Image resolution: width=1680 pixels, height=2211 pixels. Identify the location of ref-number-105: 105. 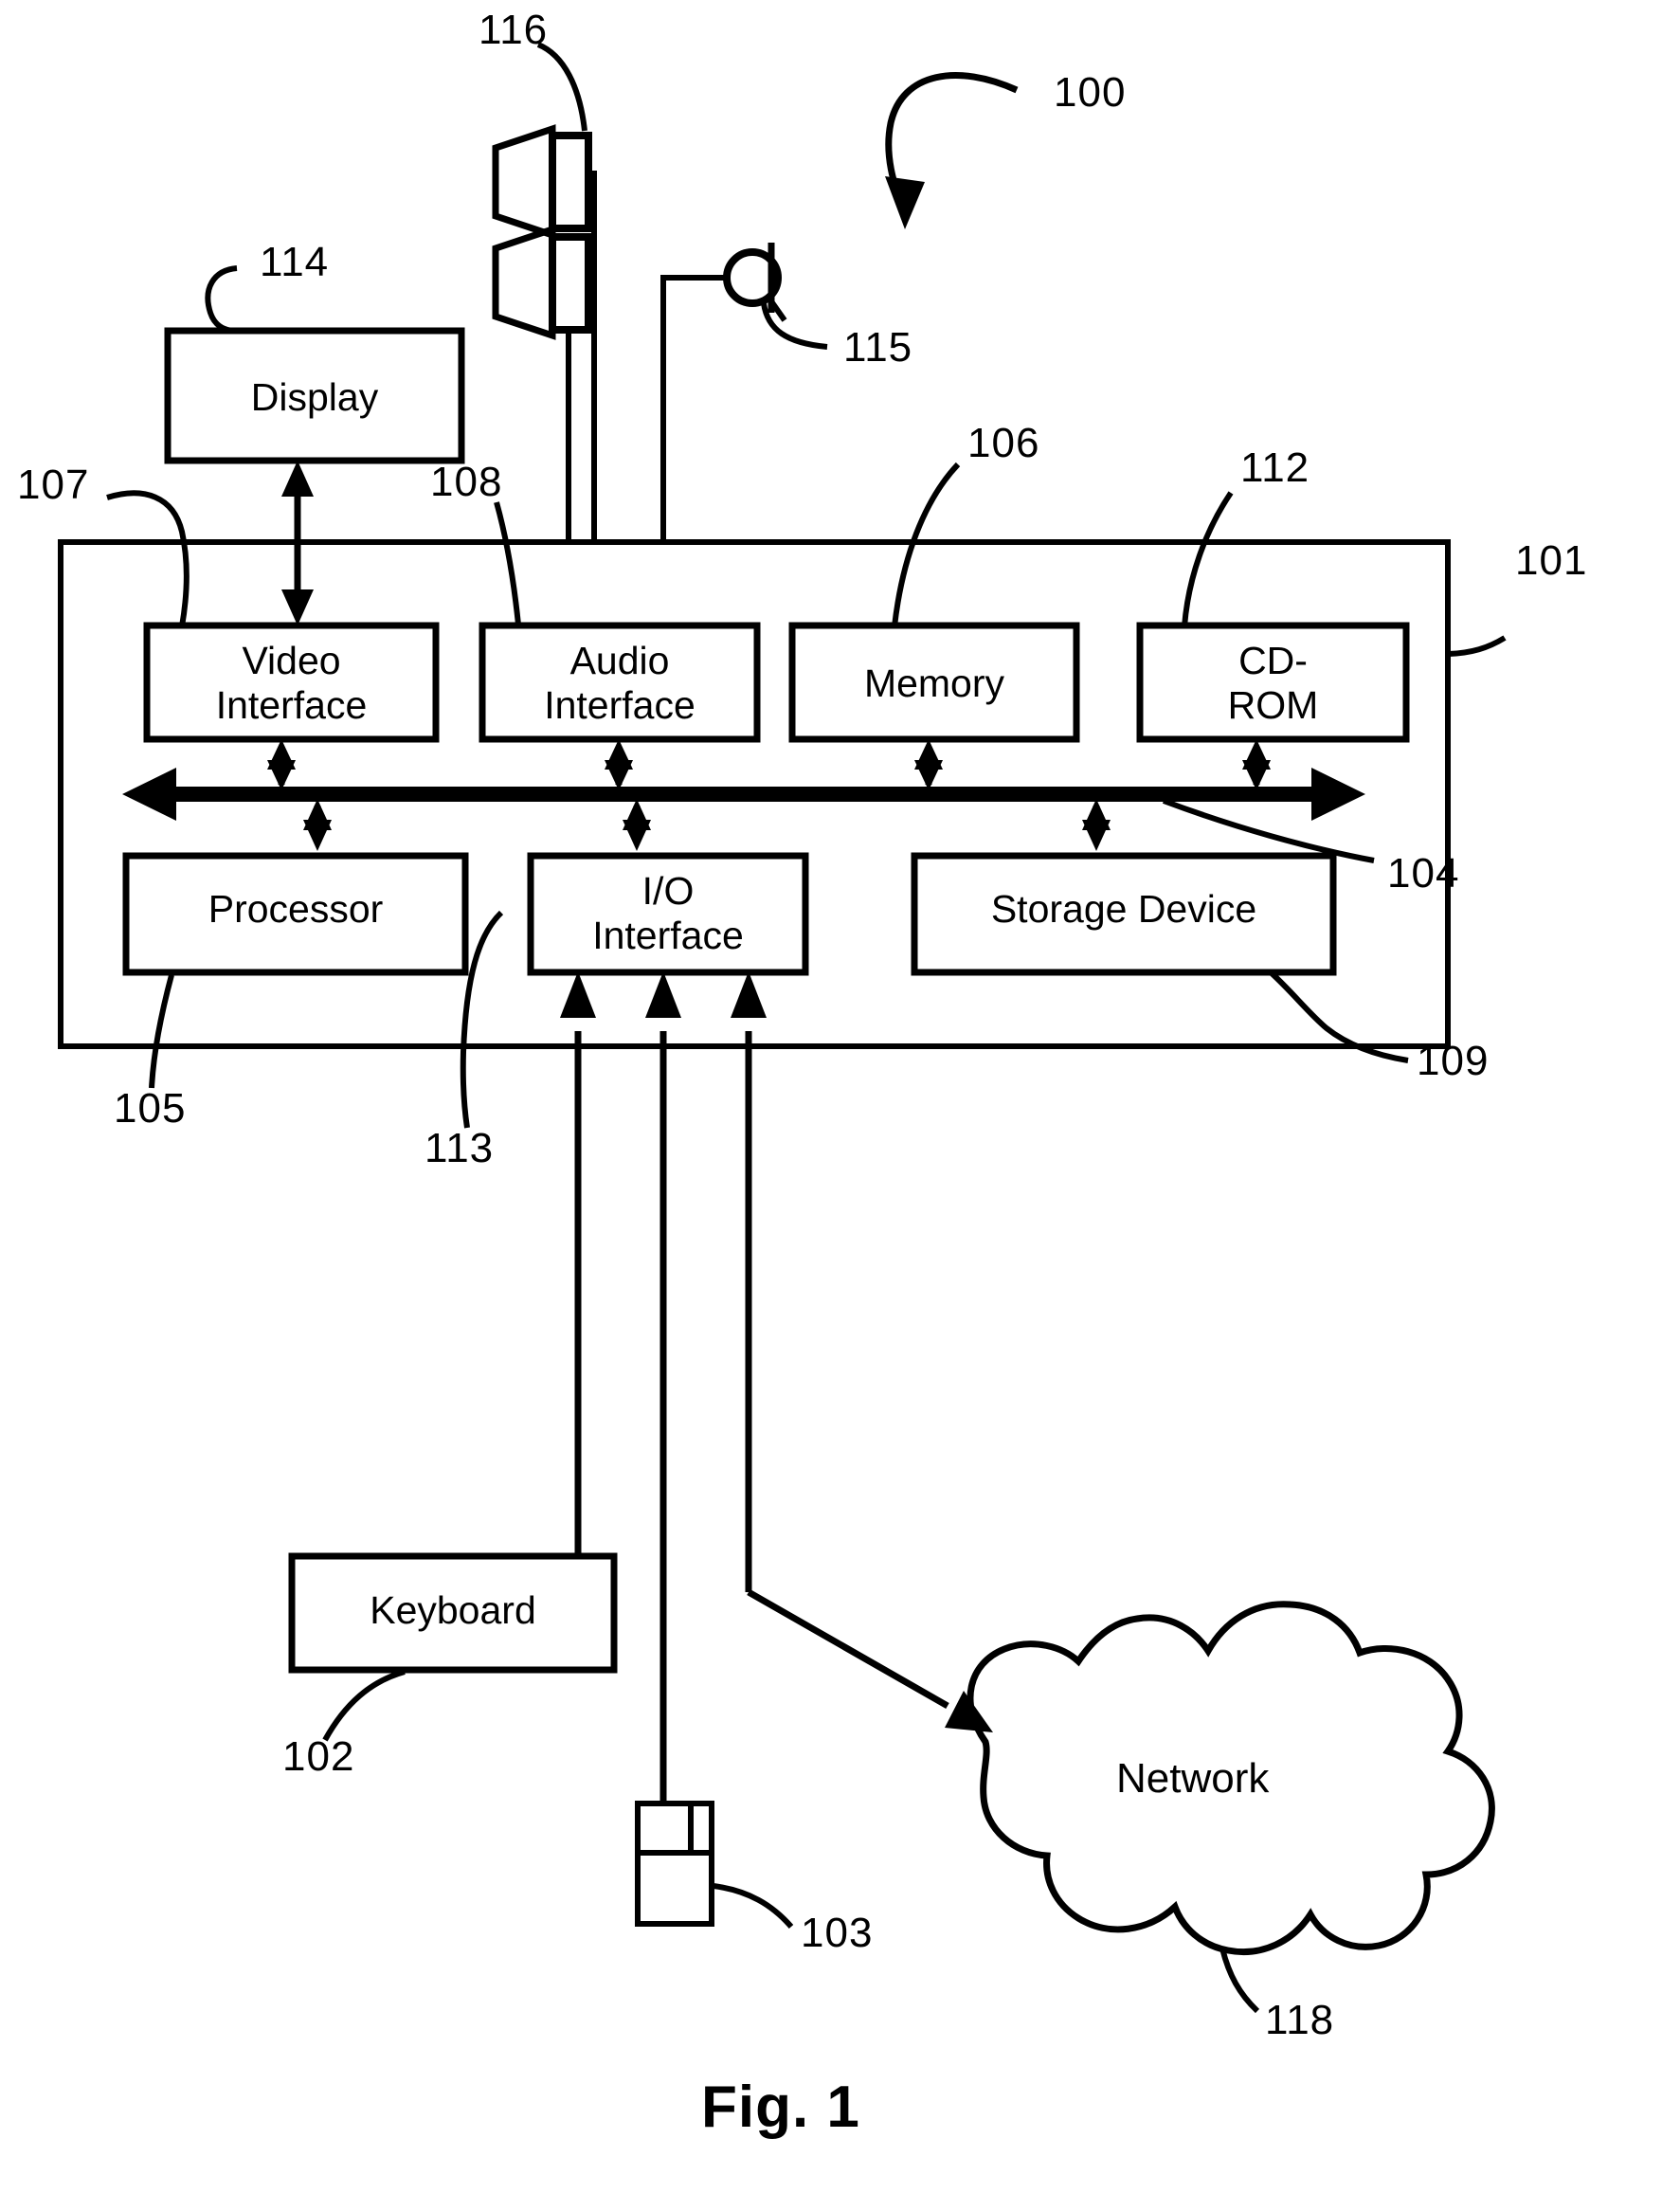
(150, 1108).